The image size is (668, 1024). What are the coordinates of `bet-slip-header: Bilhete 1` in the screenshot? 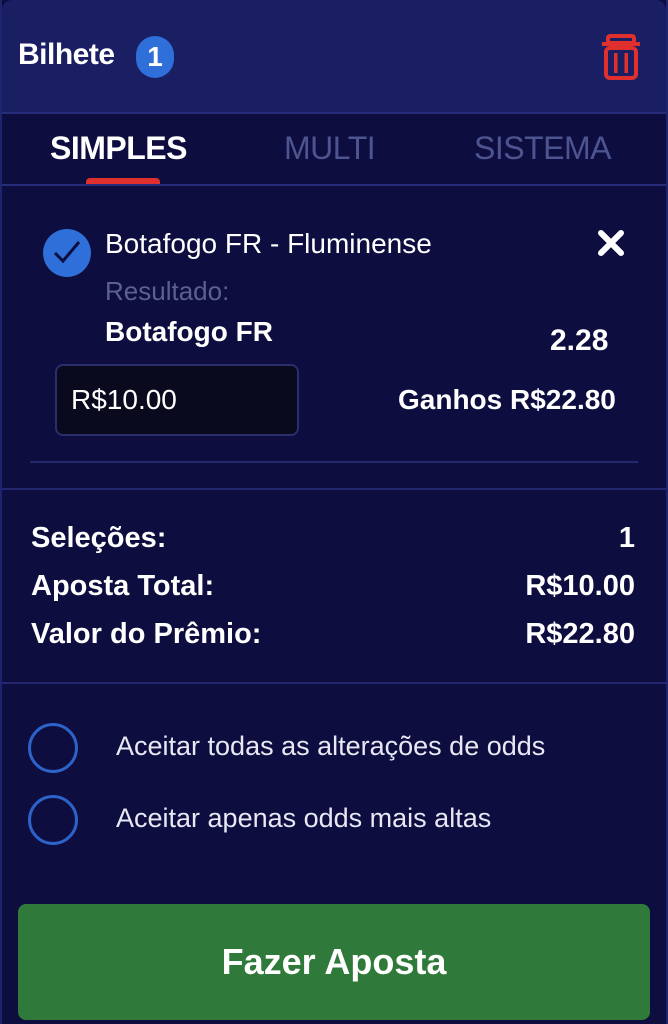 It's located at (334, 57).